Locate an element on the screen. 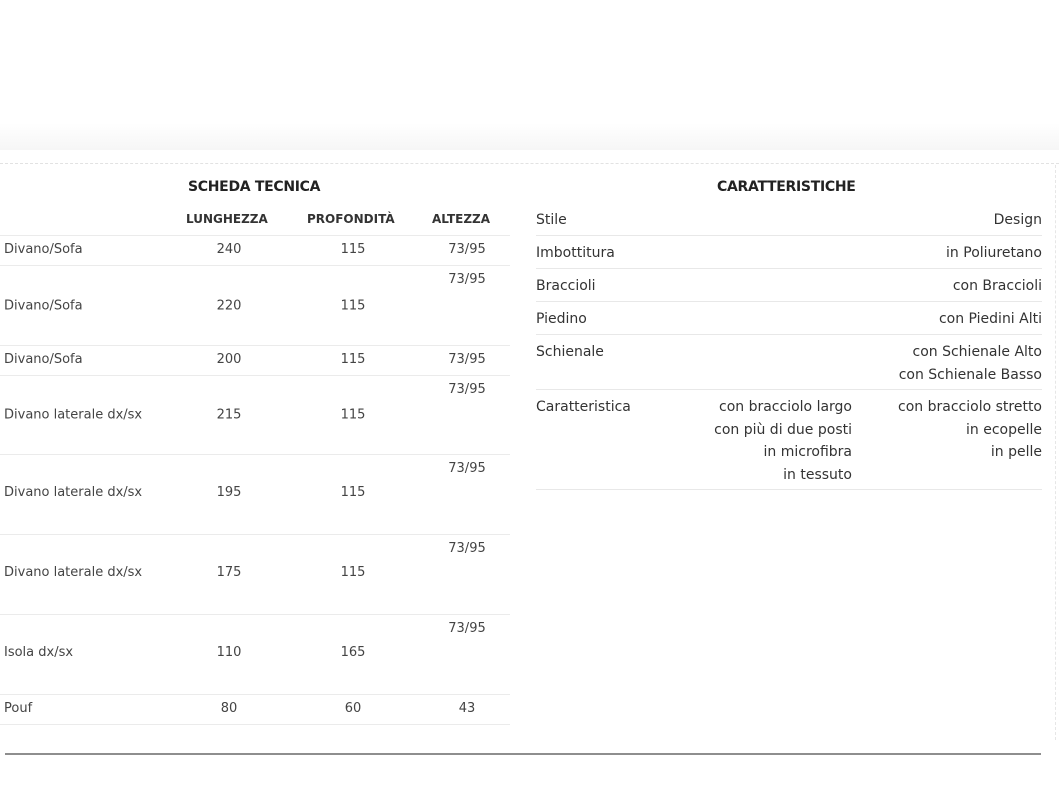 Image resolution: width=1059 pixels, height=795 pixels. length-value: 175 is located at coordinates (229, 572).